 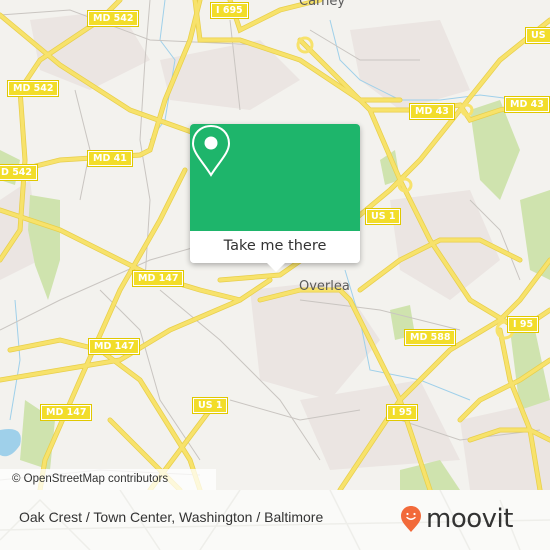 I want to click on popup-pointer, so click(x=276, y=267).